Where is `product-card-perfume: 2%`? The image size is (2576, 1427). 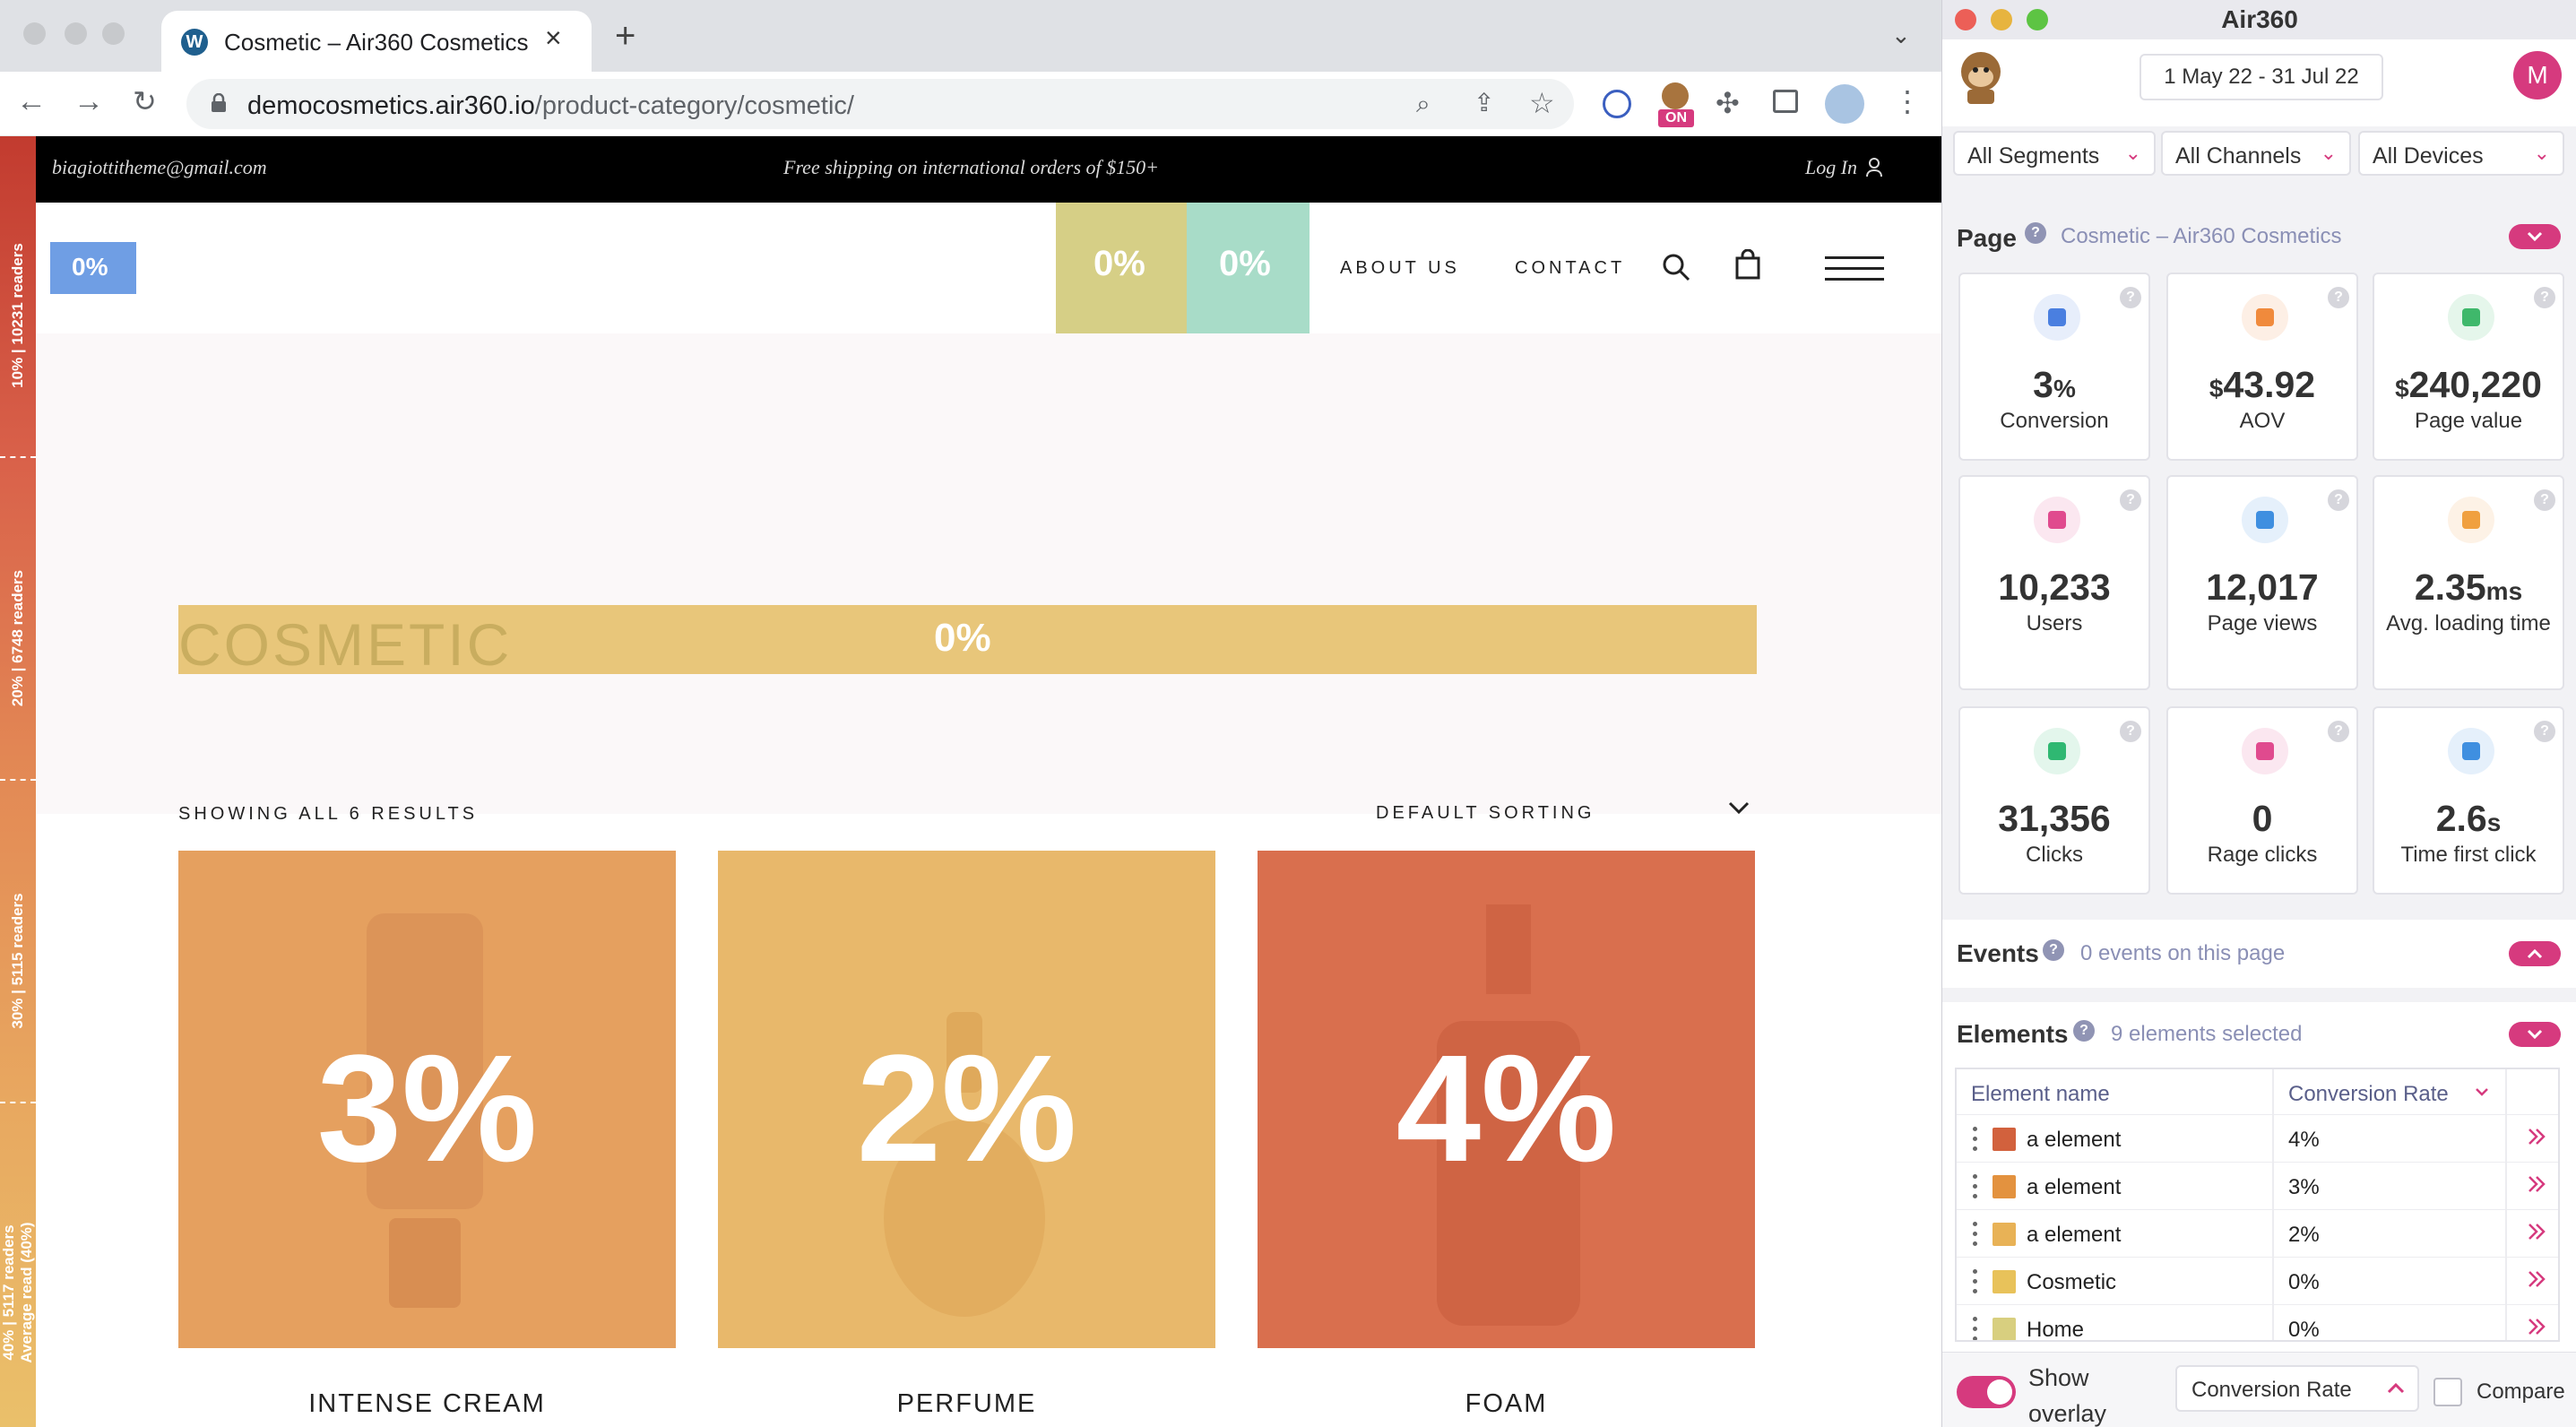
product-card-perfume: 2% is located at coordinates (966, 1099).